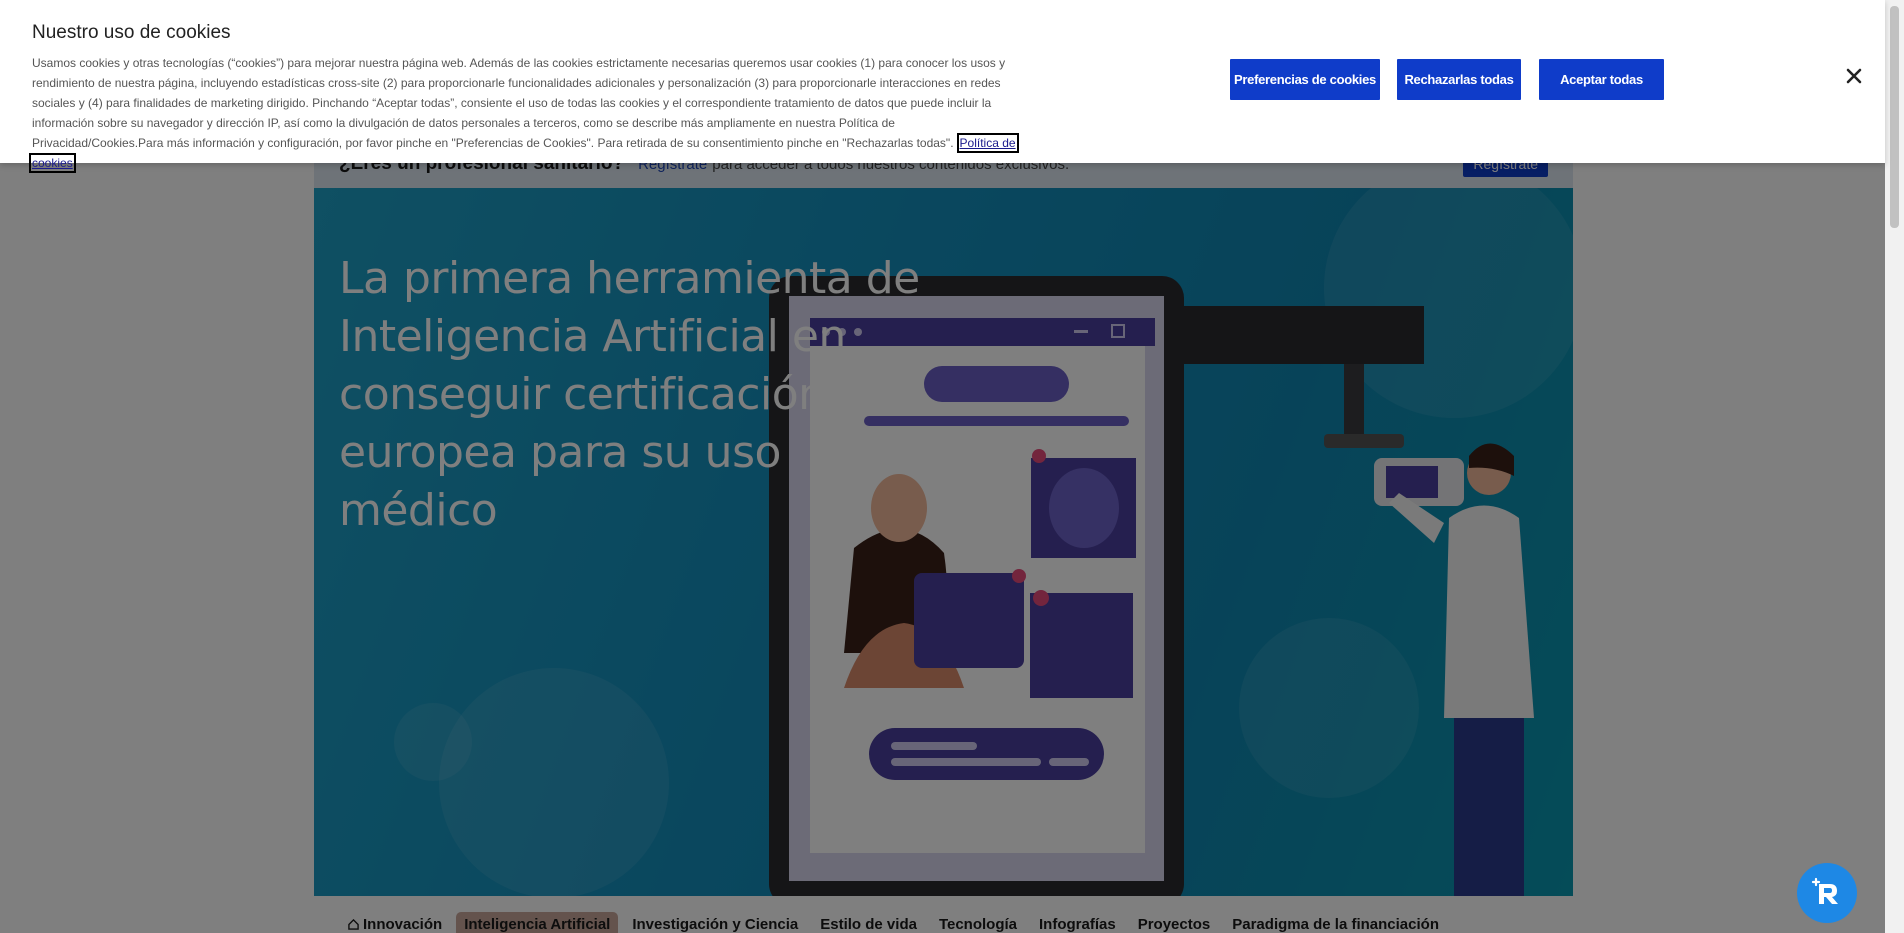 The width and height of the screenshot is (1904, 933). I want to click on chat-assistant-button, so click(1827, 893).